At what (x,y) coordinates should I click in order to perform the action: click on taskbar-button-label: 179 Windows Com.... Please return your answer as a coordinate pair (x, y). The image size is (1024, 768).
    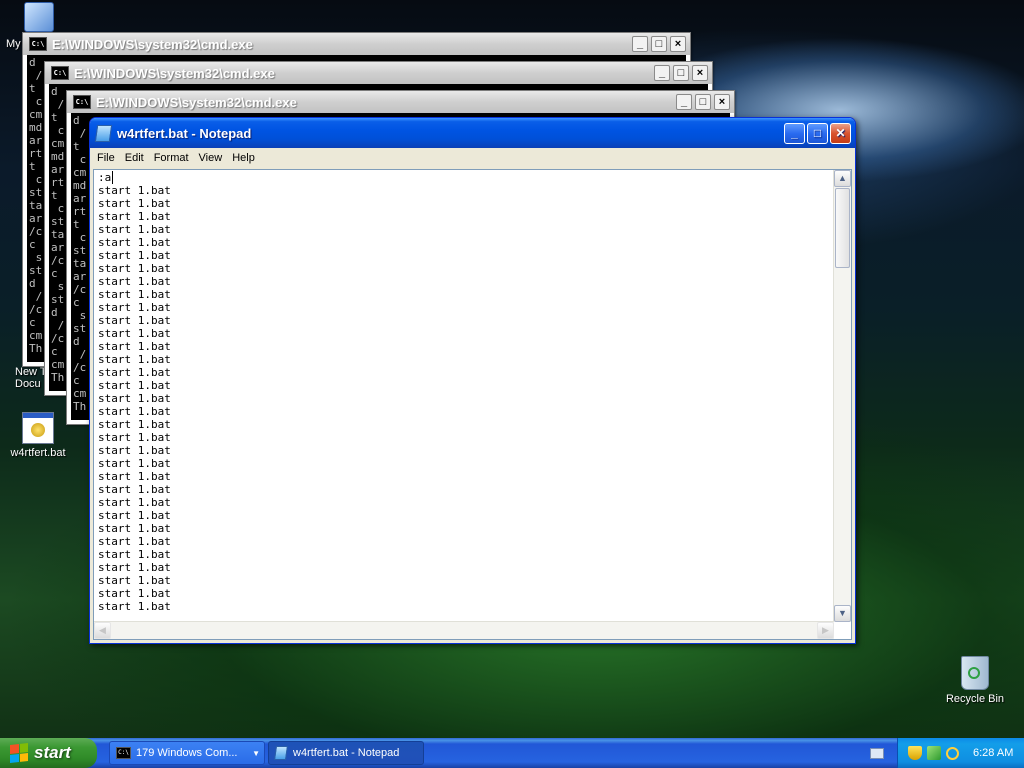
    Looking at the image, I should click on (187, 753).